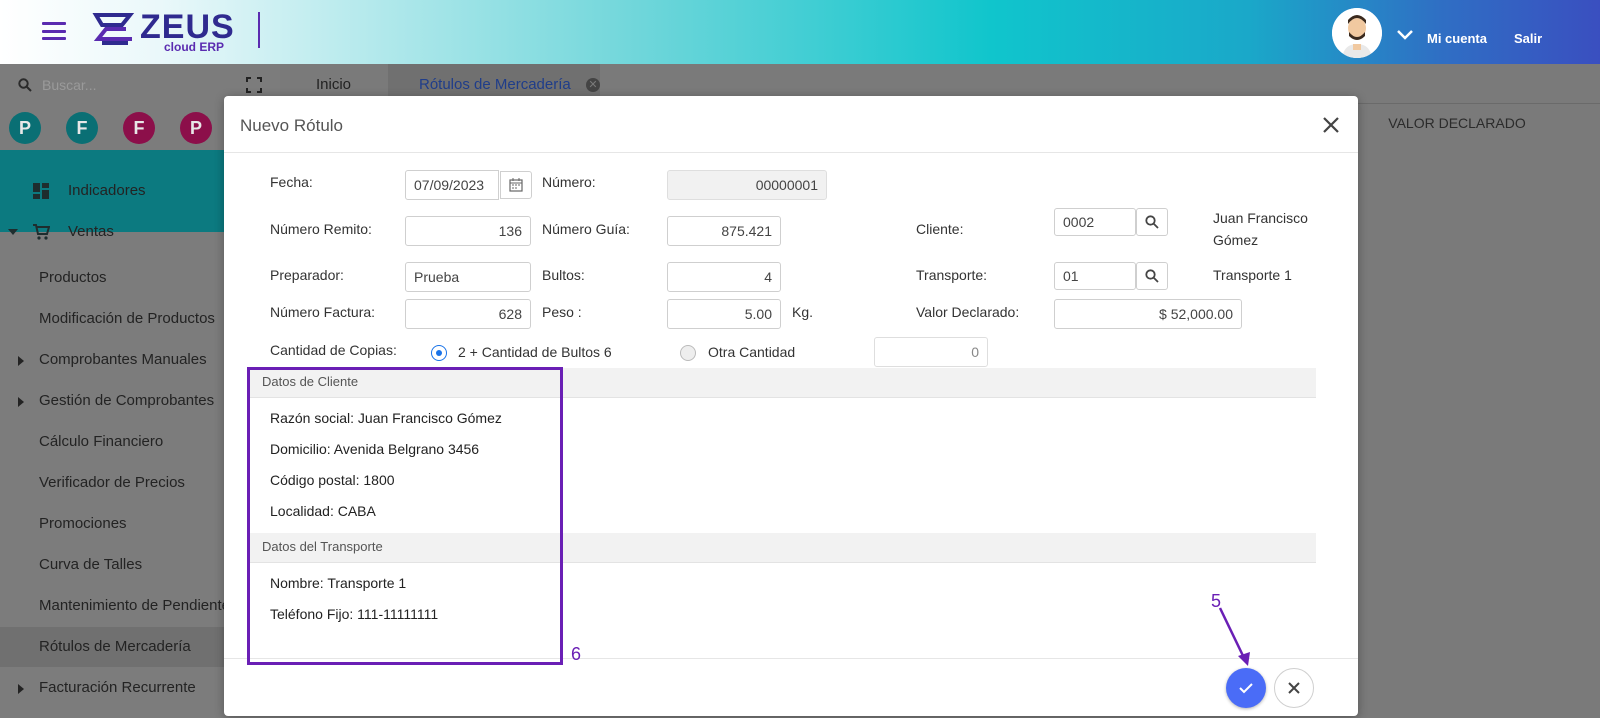 This screenshot has width=1600, height=718. What do you see at coordinates (1148, 314) in the screenshot?
I see `valor-declarado-field: $ 52,000.00` at bounding box center [1148, 314].